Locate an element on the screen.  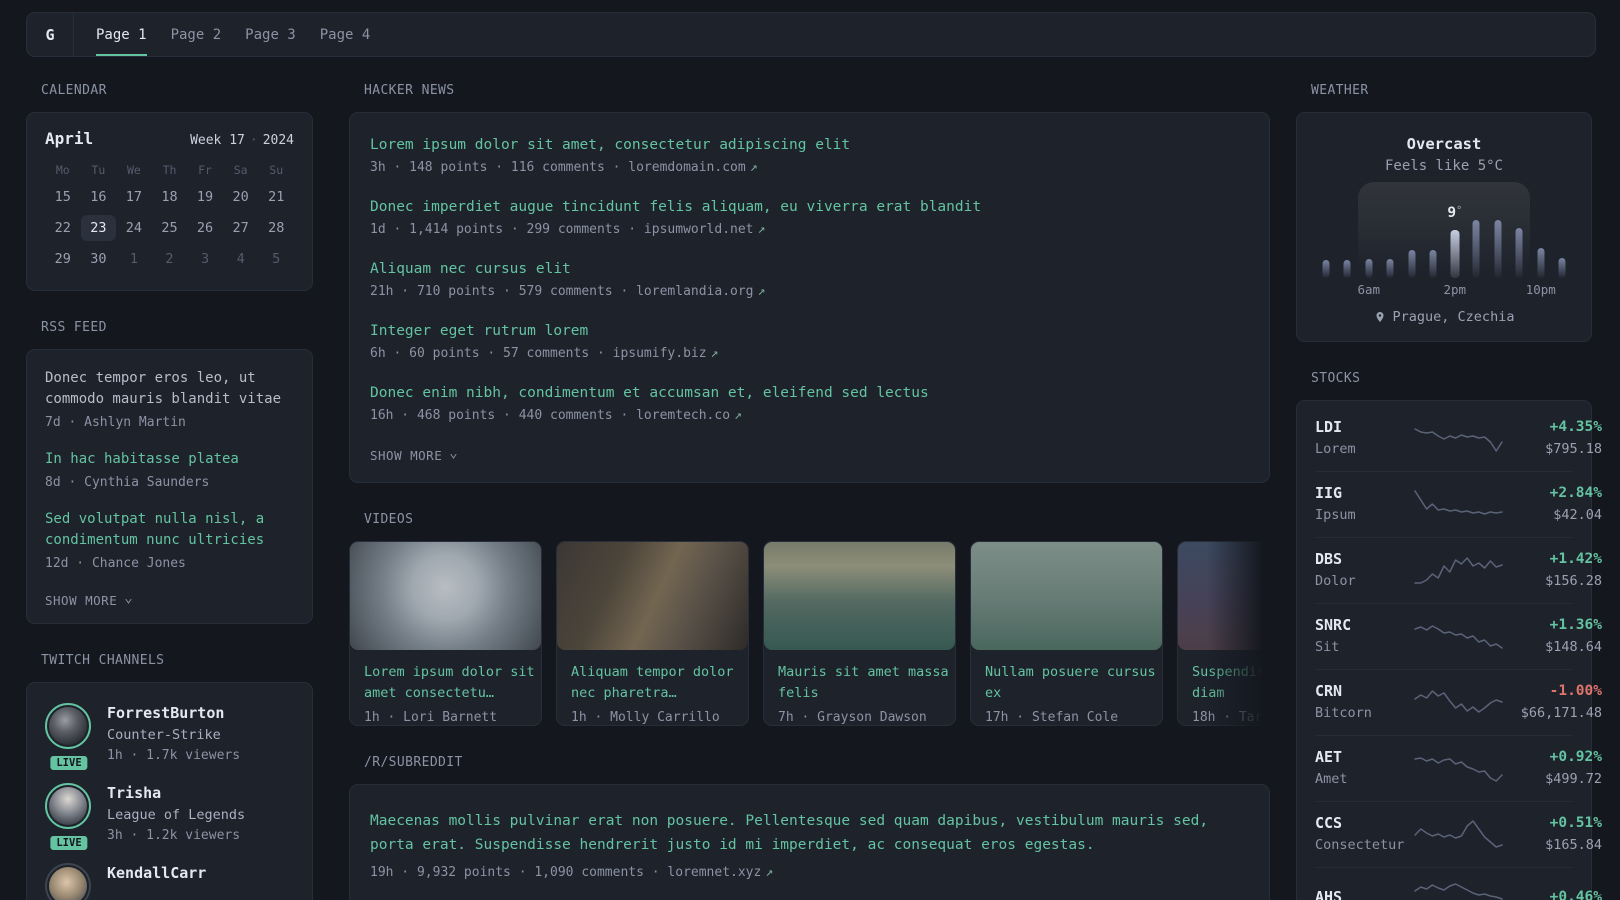
app-logo: G is located at coordinates (50, 34).